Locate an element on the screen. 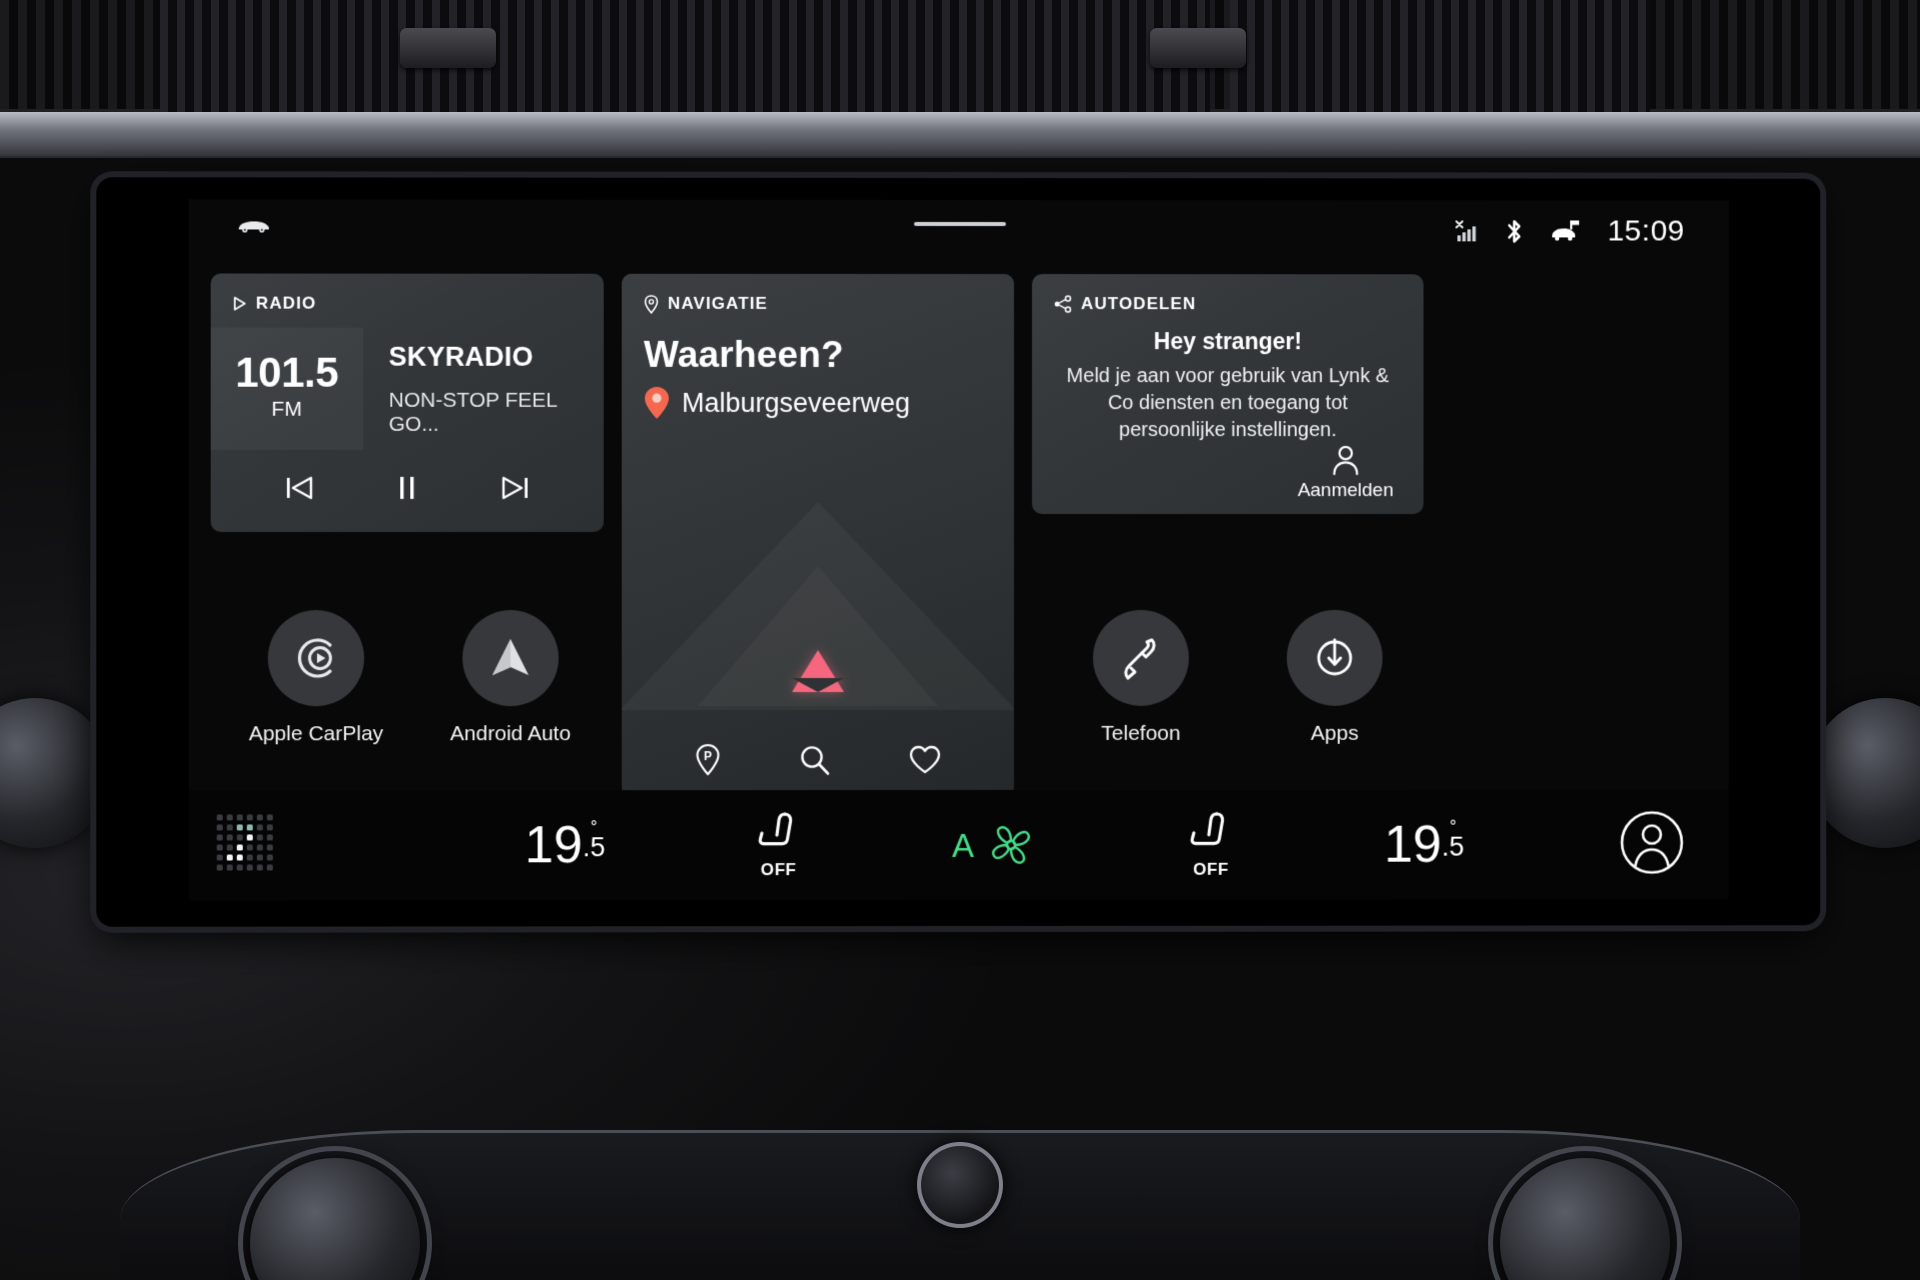 The width and height of the screenshot is (1920, 1280). passenger-temp-decimal: .5 is located at coordinates (1453, 846).